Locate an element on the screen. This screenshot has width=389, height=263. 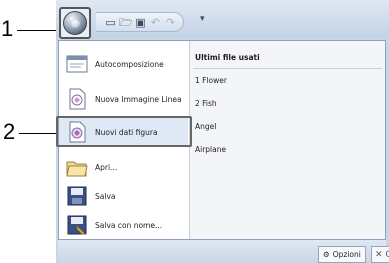
recent-file-item: Angel is located at coordinates (205, 126).